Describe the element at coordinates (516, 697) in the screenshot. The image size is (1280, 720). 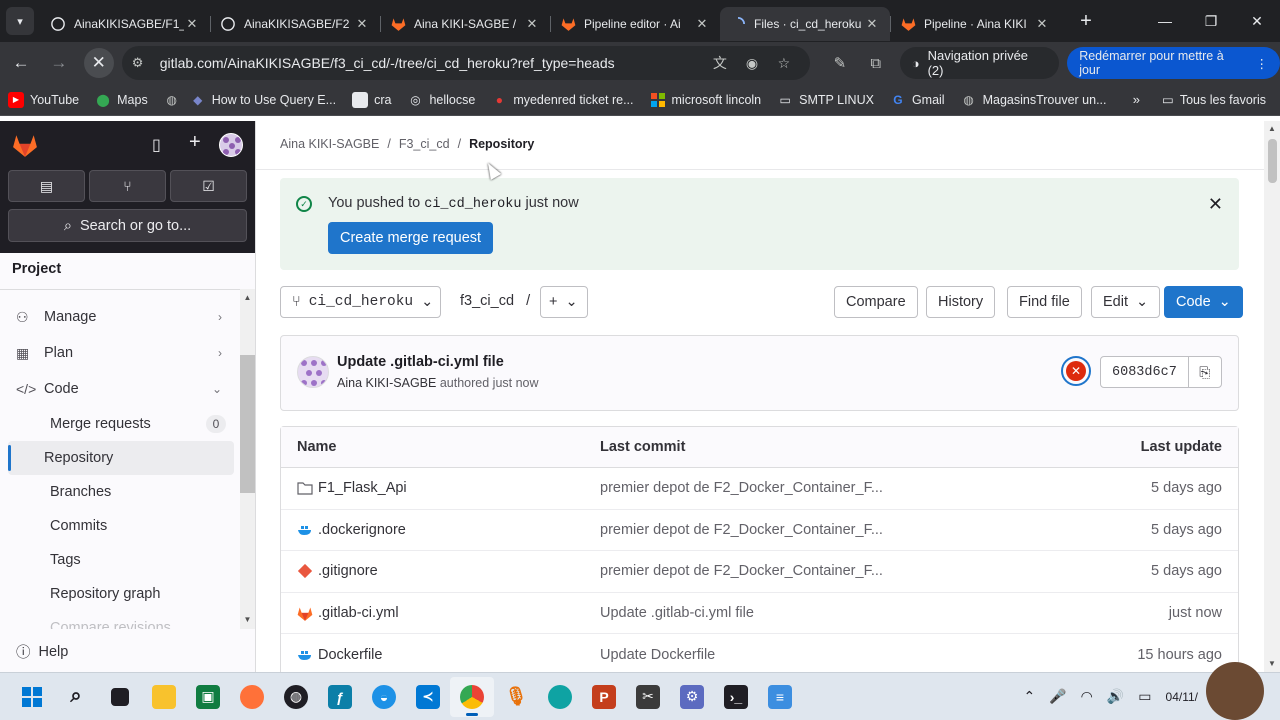
I see `taskbar-mic-app: 🎙` at that location.